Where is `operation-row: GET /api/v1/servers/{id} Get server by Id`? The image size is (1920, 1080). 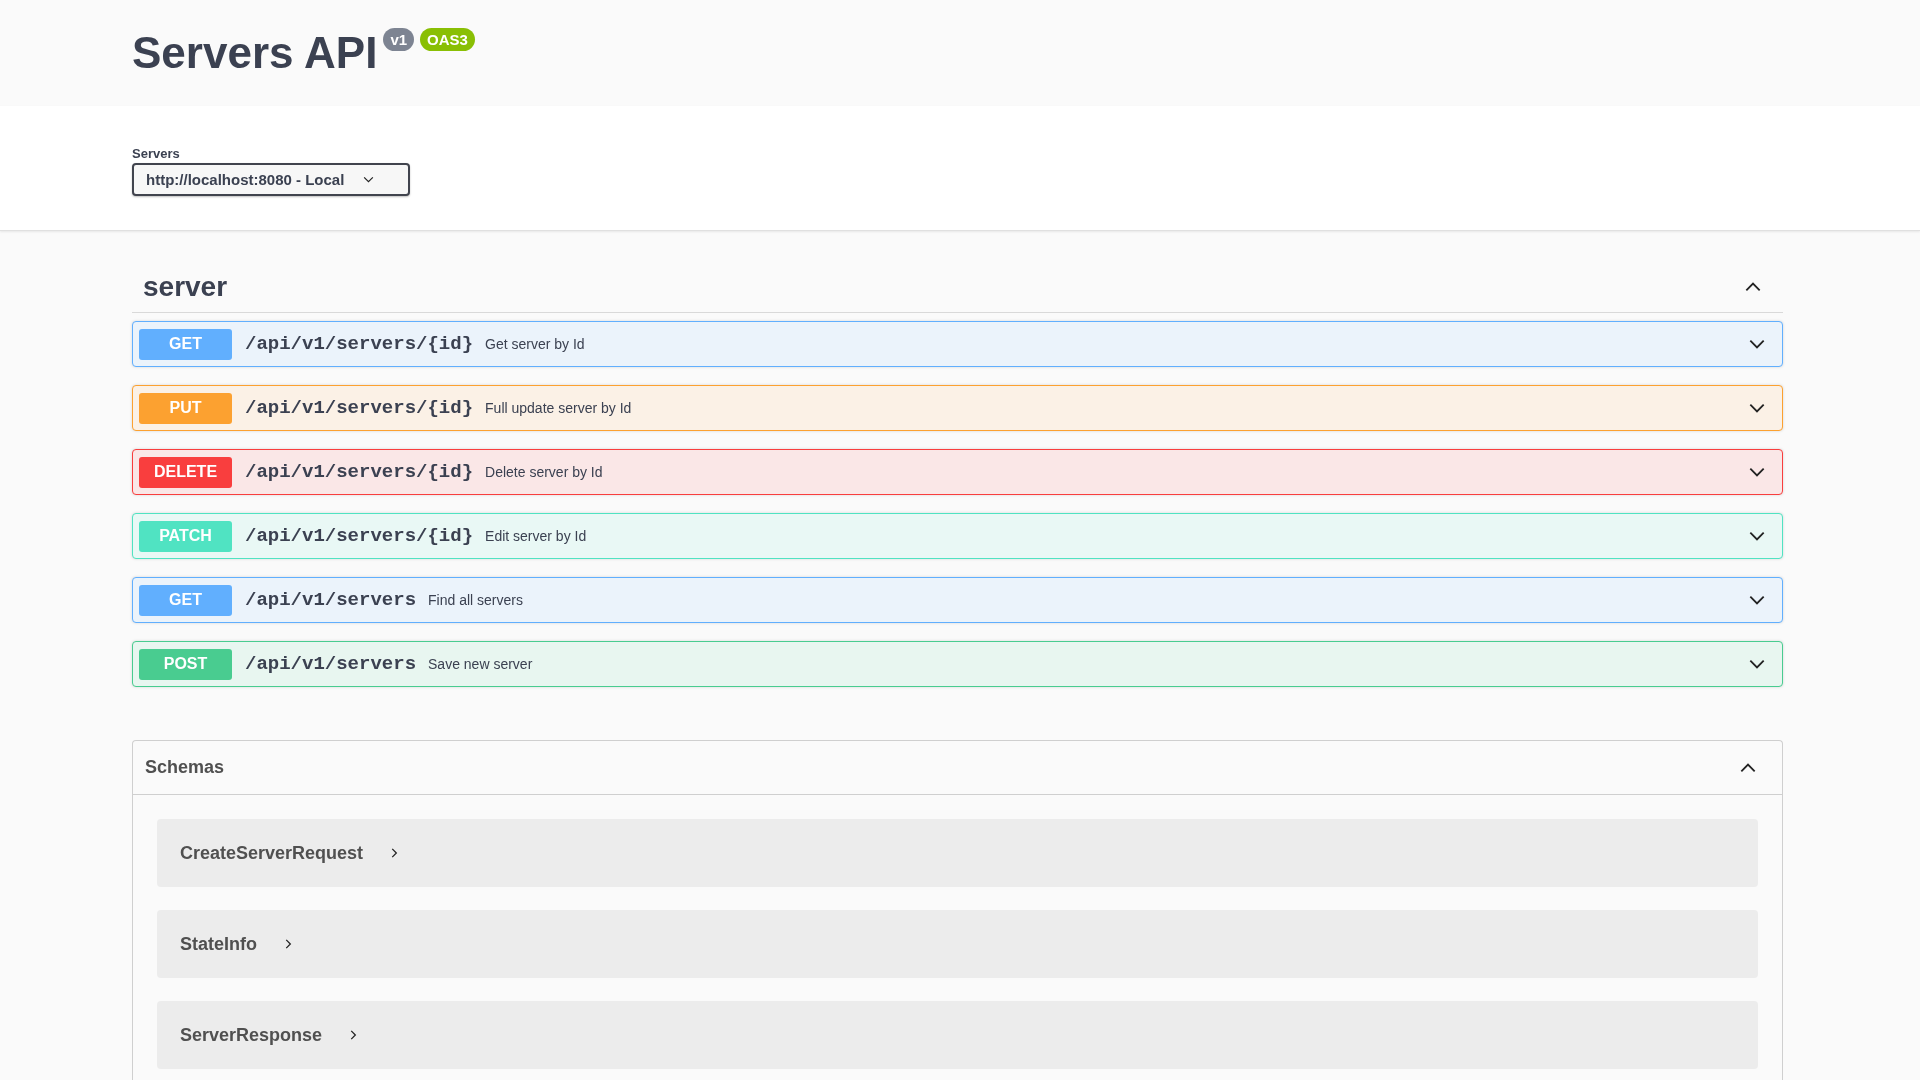
operation-row: GET /api/v1/servers/{id} Get server by Id is located at coordinates (957, 344).